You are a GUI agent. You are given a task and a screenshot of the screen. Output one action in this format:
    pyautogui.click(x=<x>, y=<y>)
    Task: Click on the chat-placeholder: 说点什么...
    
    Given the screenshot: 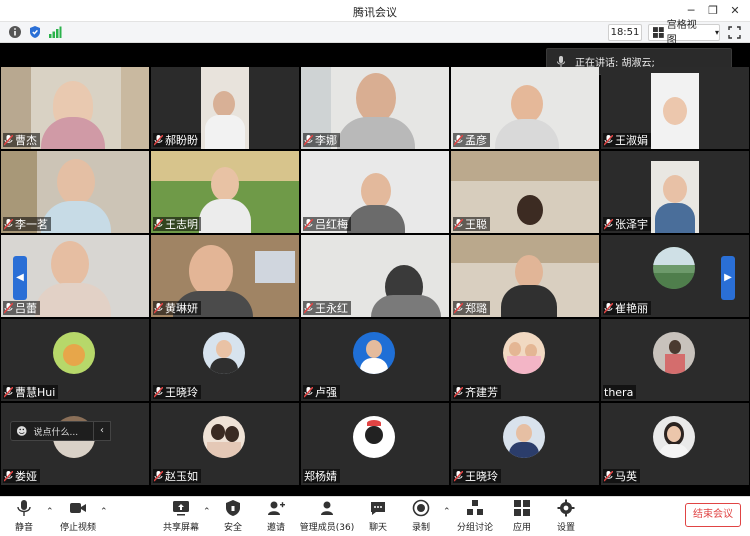 What is the action you would take?
    pyautogui.click(x=56, y=432)
    